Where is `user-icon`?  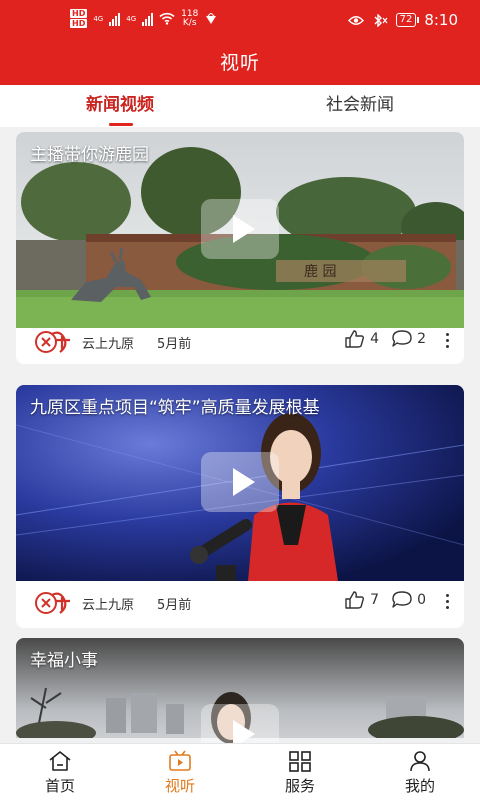
user-icon is located at coordinates (420, 761).